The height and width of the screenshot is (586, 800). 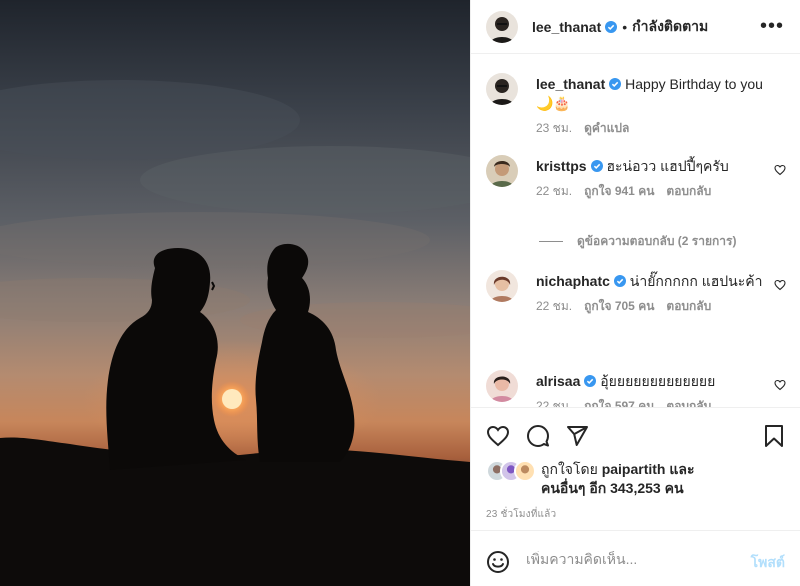 What do you see at coordinates (696, 281) in the screenshot?
I see `comment-text: น่ายั๊กกกกก แฮปนะค้า` at bounding box center [696, 281].